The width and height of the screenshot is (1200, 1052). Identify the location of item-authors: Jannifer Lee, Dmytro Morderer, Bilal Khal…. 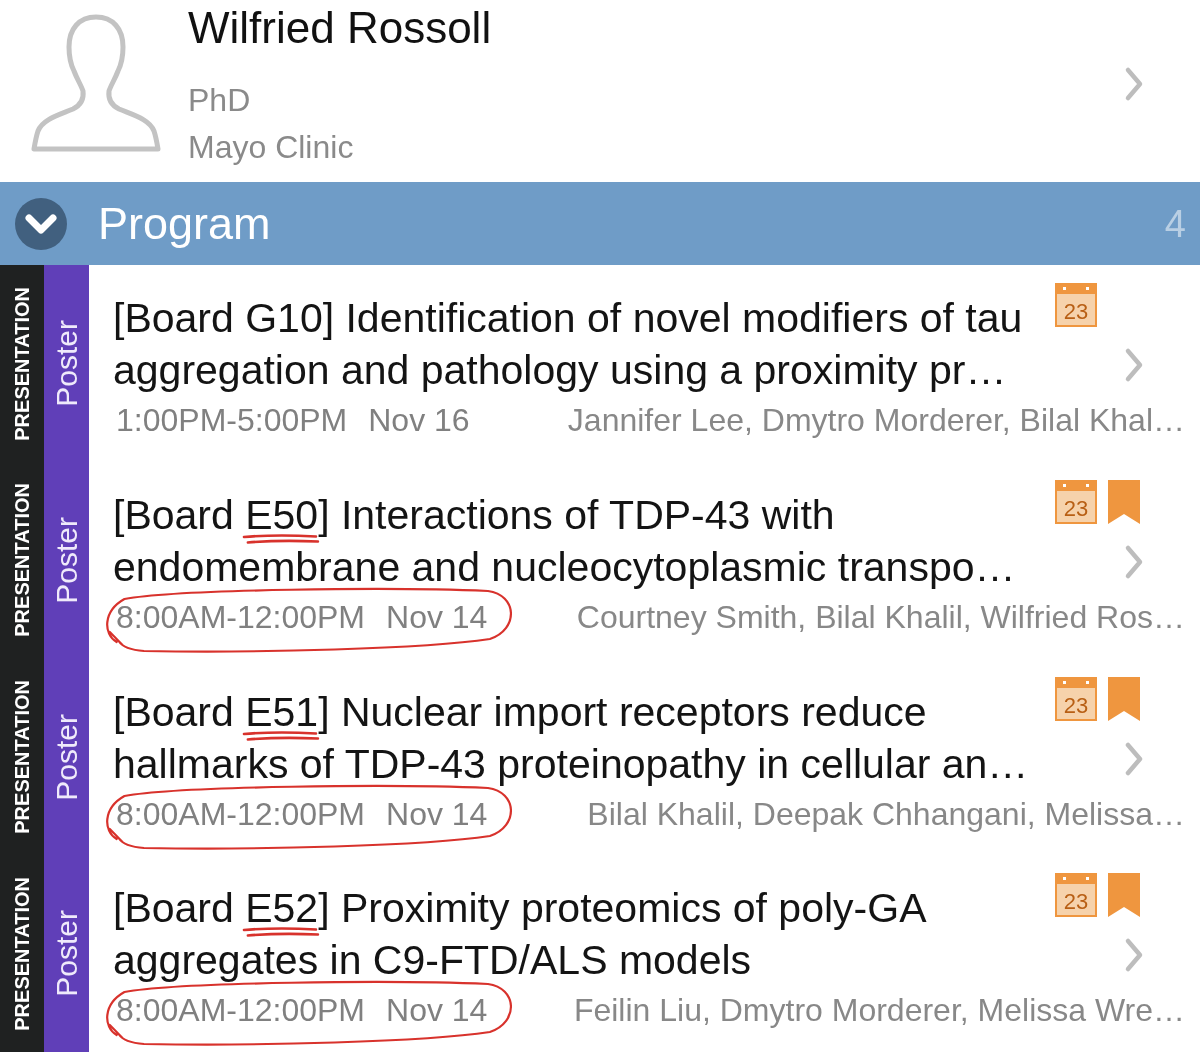
(875, 420).